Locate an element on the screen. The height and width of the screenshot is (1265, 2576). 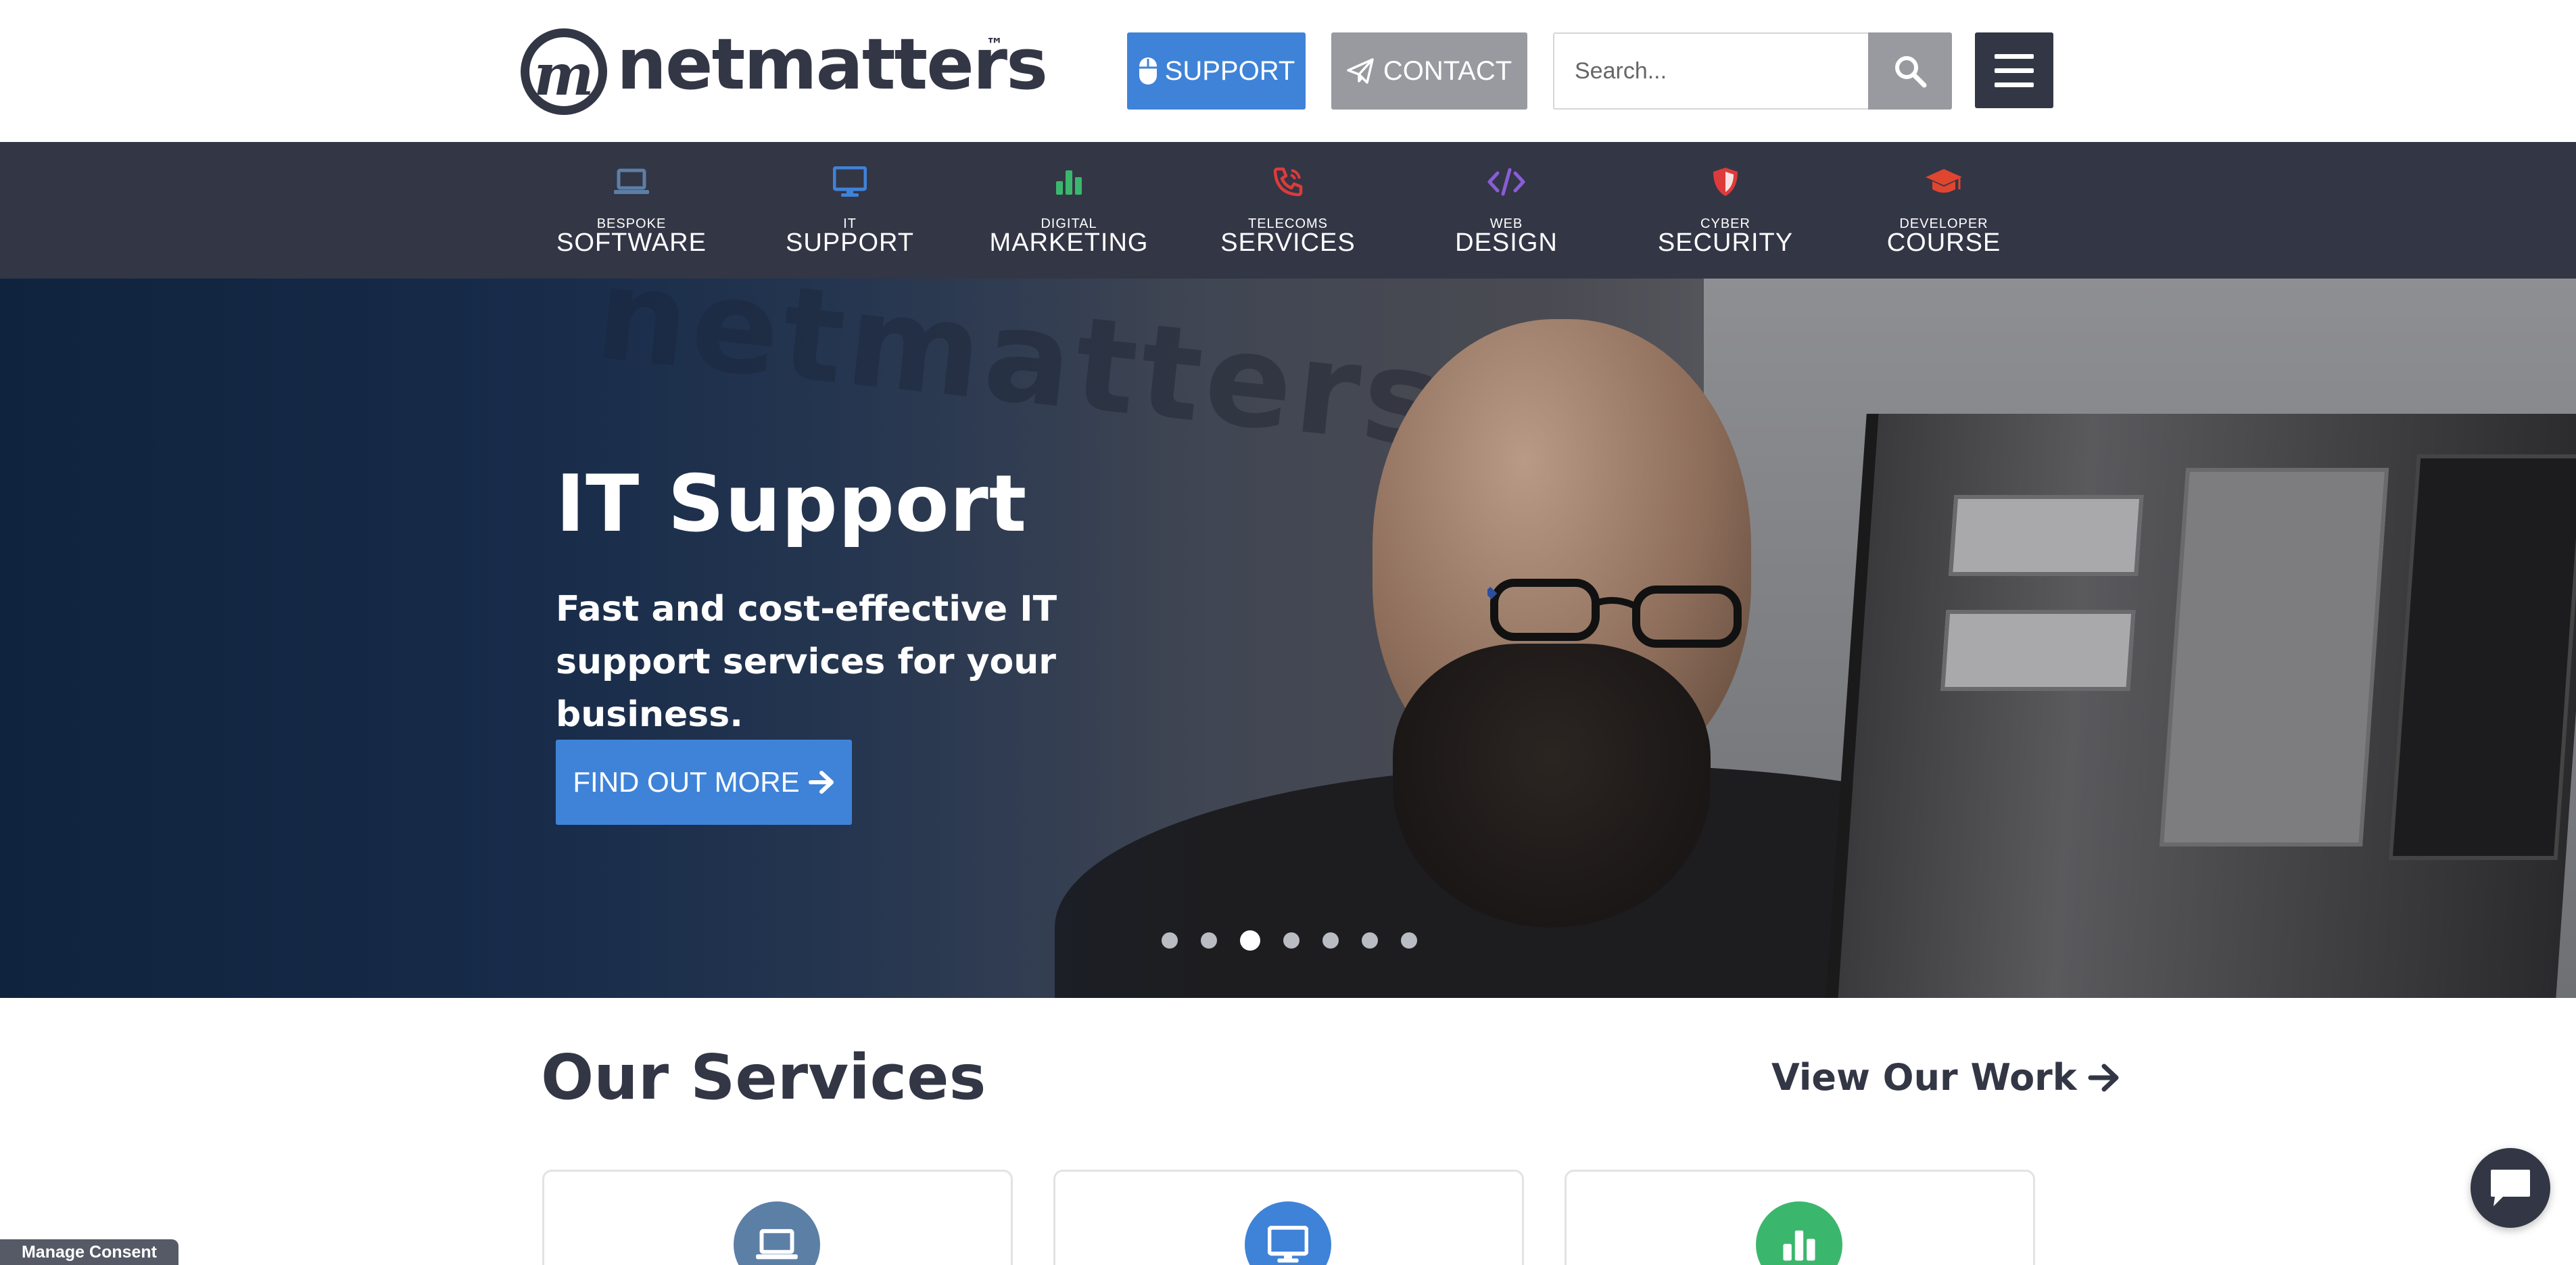
nav-item-big-label: MARKETING is located at coordinates (1069, 243).